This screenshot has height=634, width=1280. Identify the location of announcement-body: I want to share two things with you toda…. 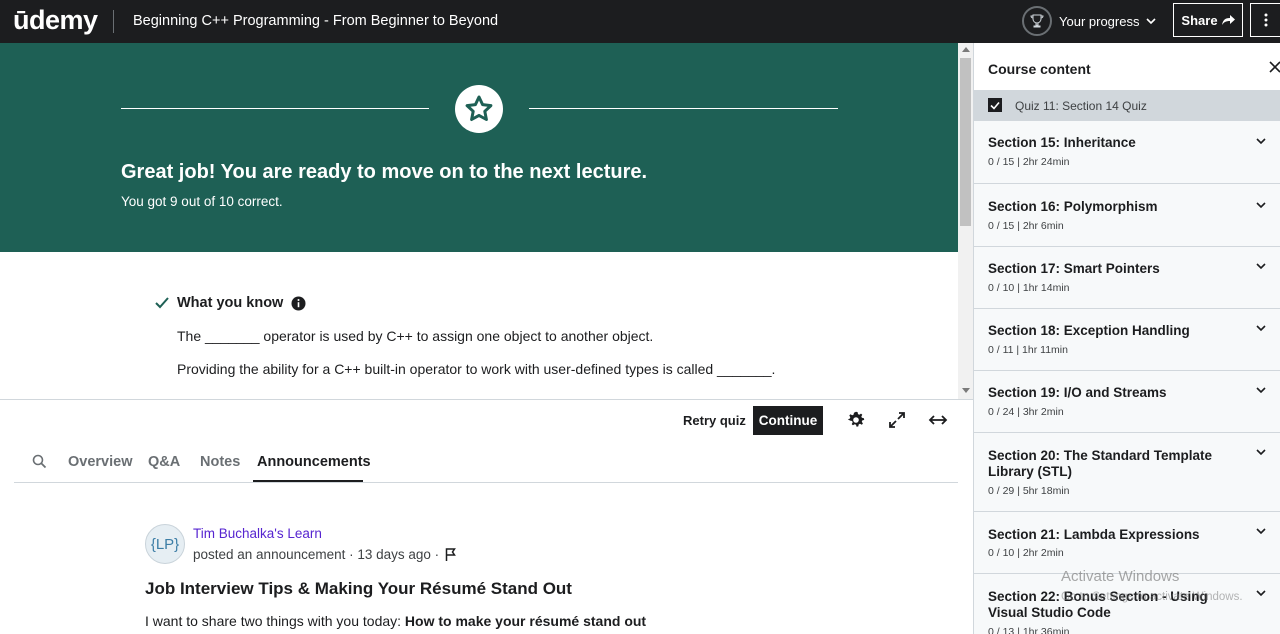
(395, 621).